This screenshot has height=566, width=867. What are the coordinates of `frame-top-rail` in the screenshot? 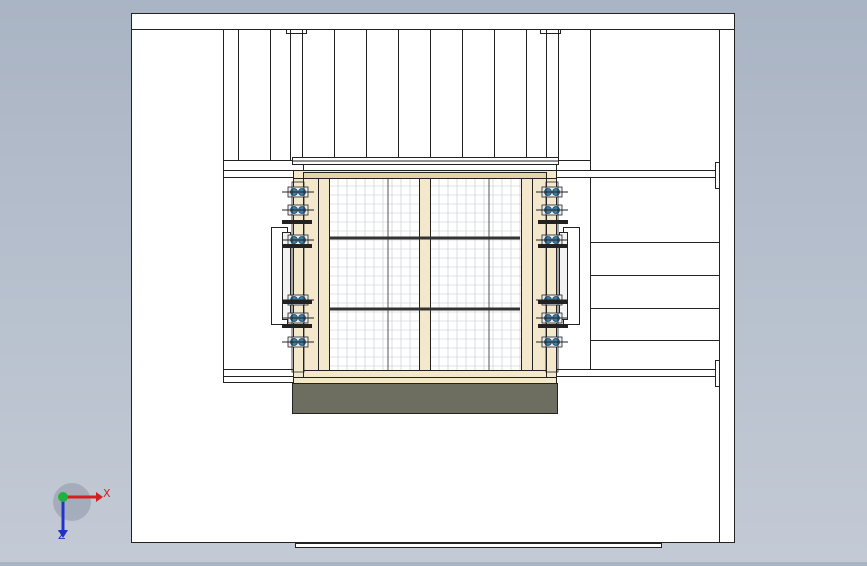 It's located at (425, 175).